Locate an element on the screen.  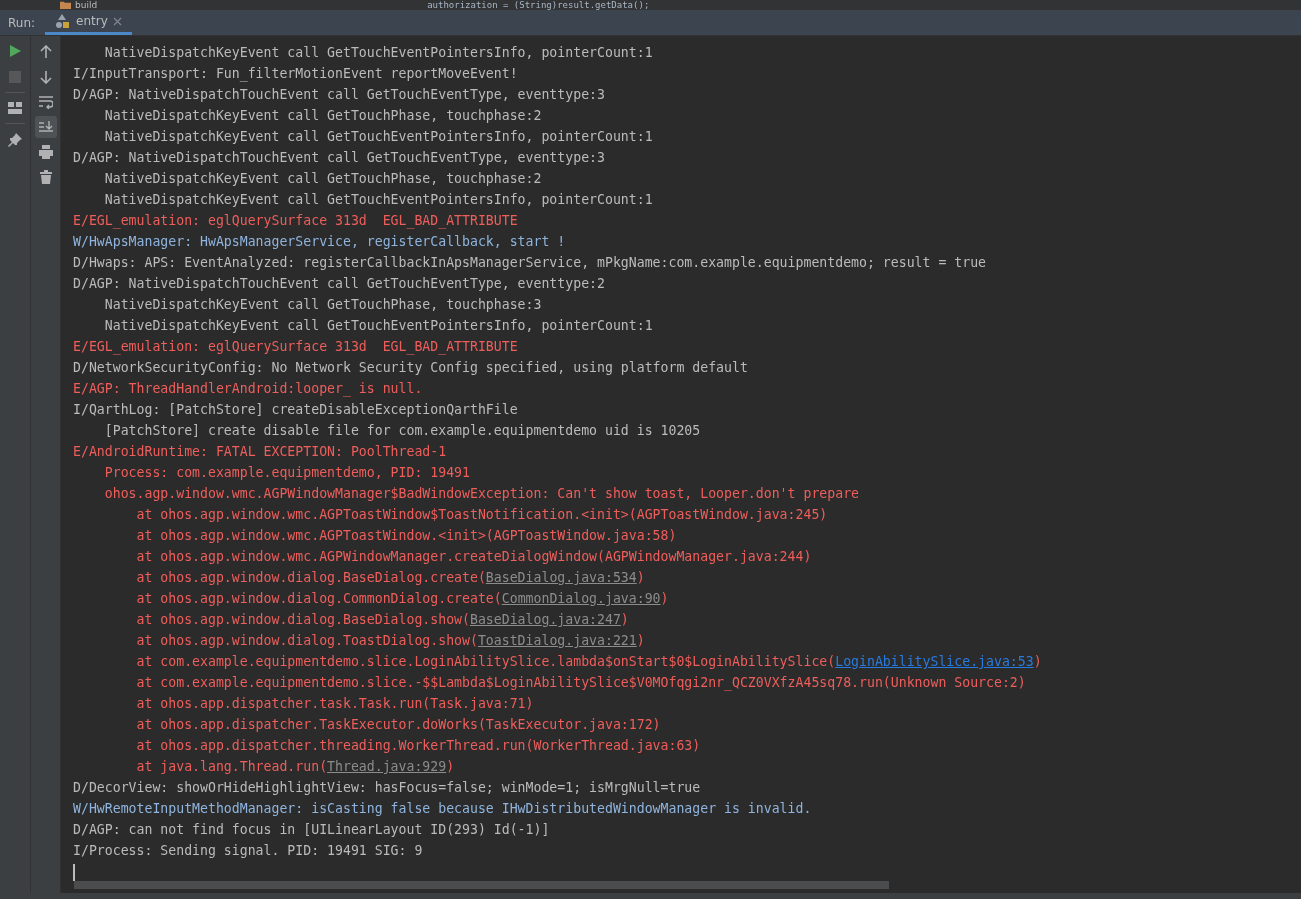
log-line: at ohos.agp.window.dialog.BaseDialog.create(BaseDialog.java:534) is located at coordinates (390, 578).